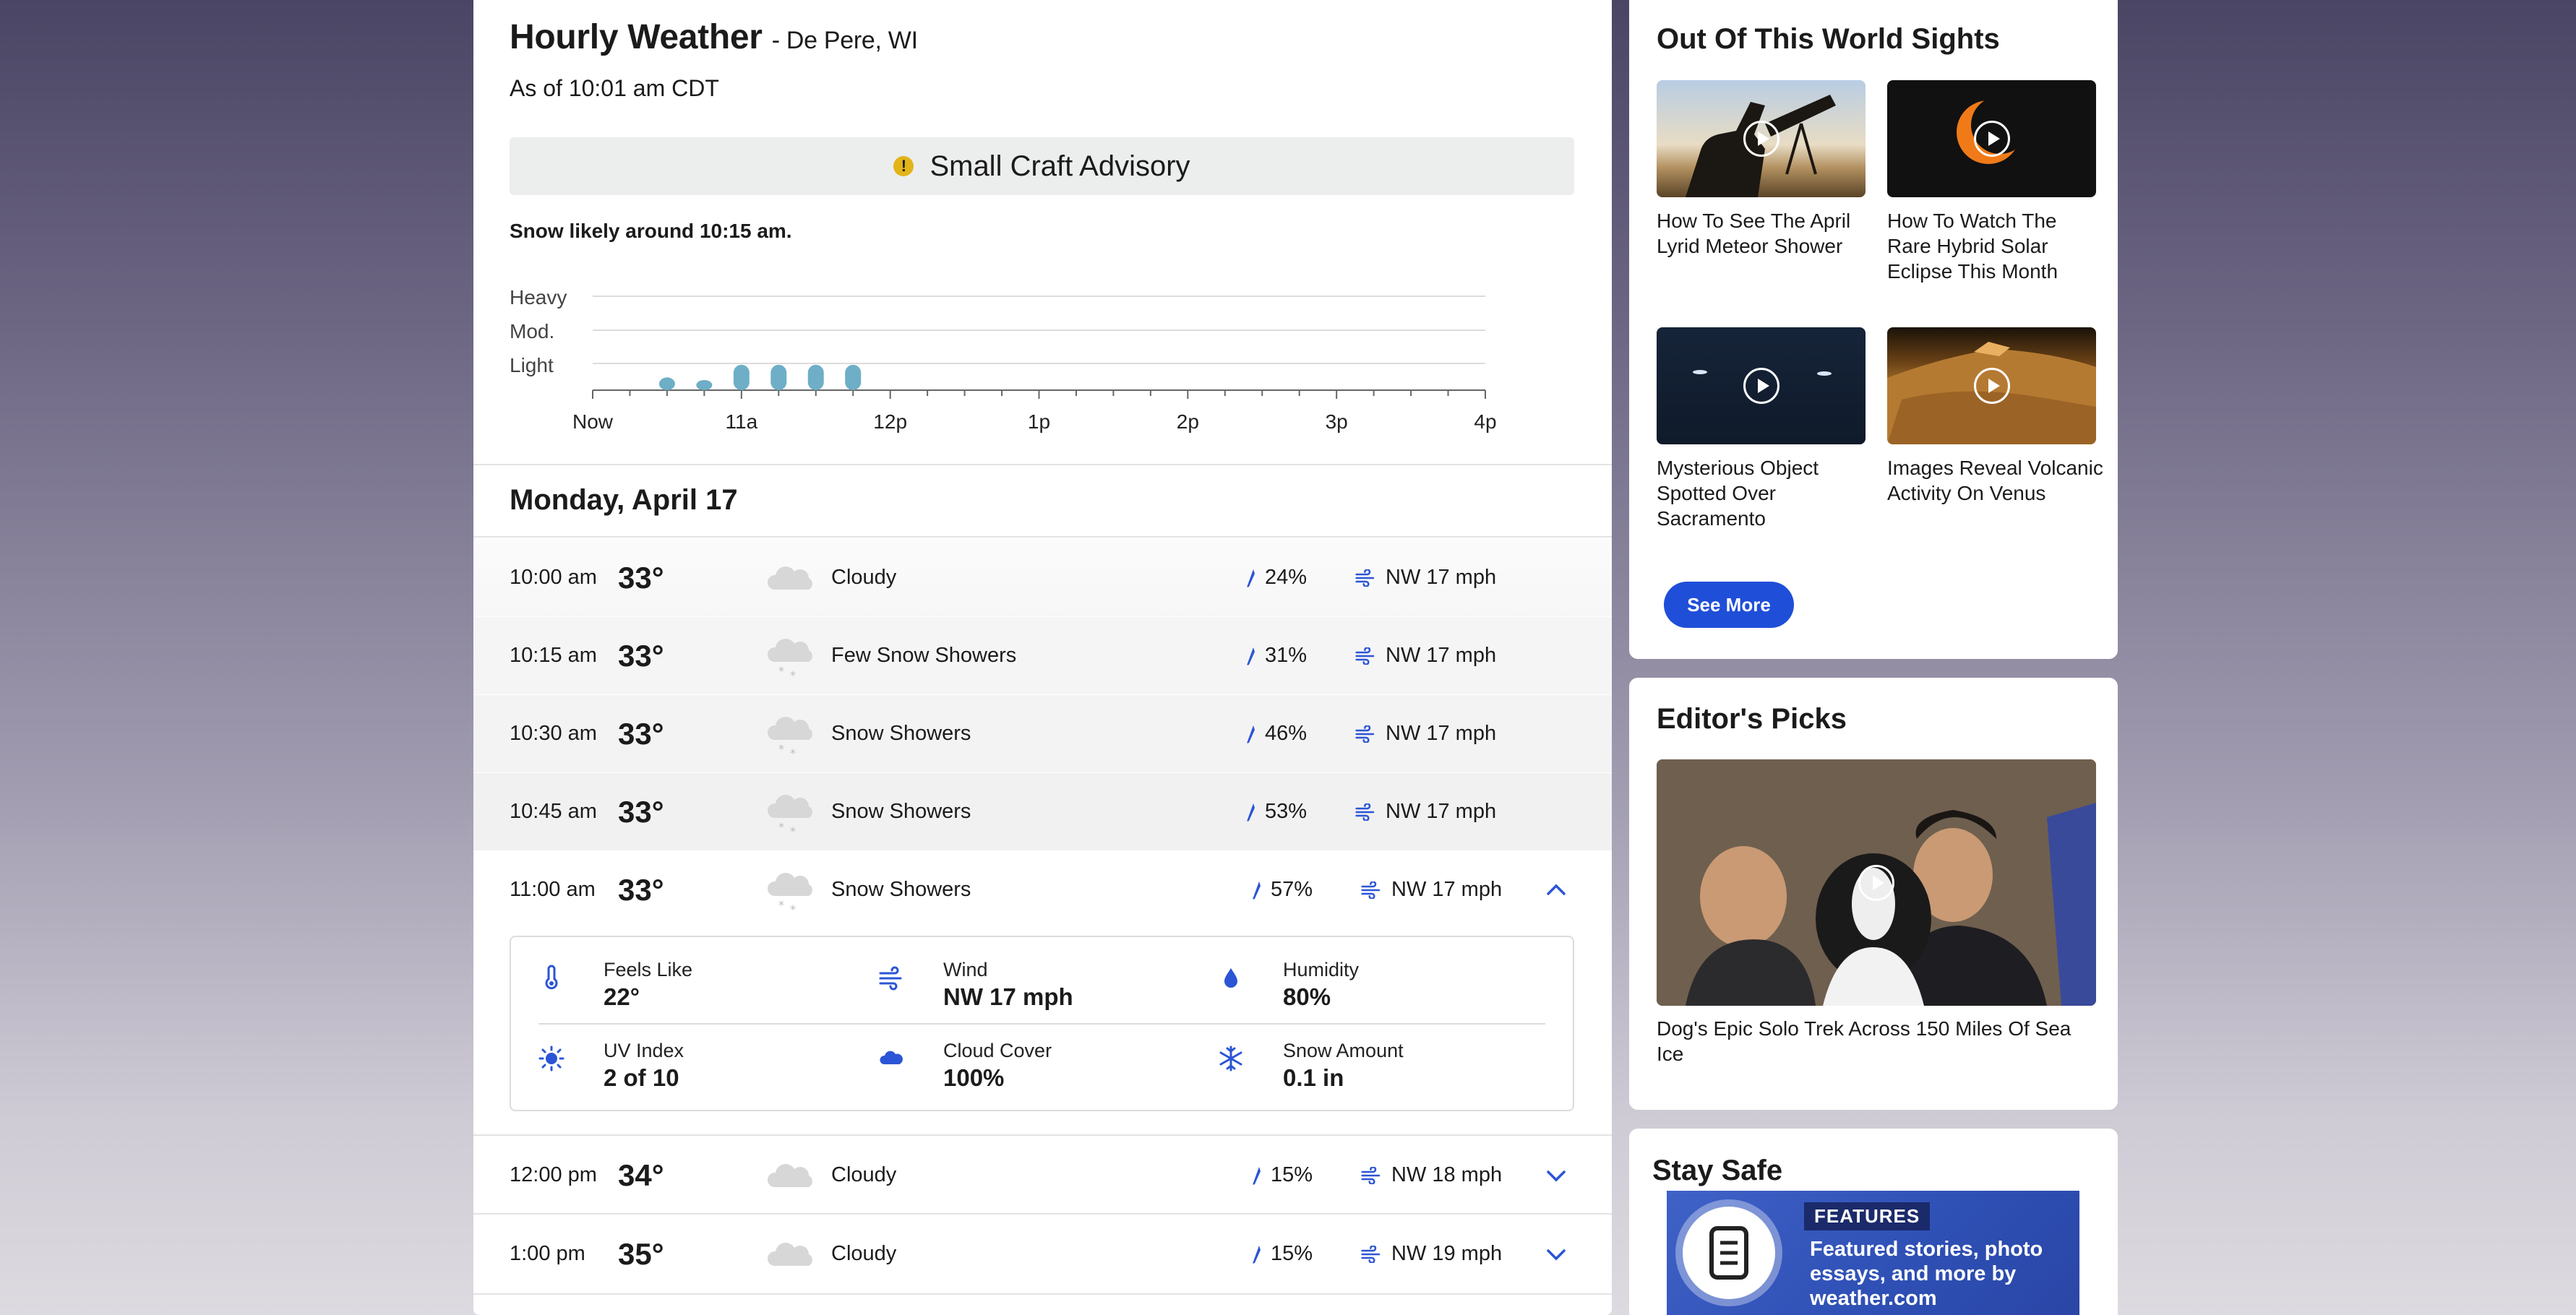  I want to click on hour-precip: 31%, so click(1275, 655).